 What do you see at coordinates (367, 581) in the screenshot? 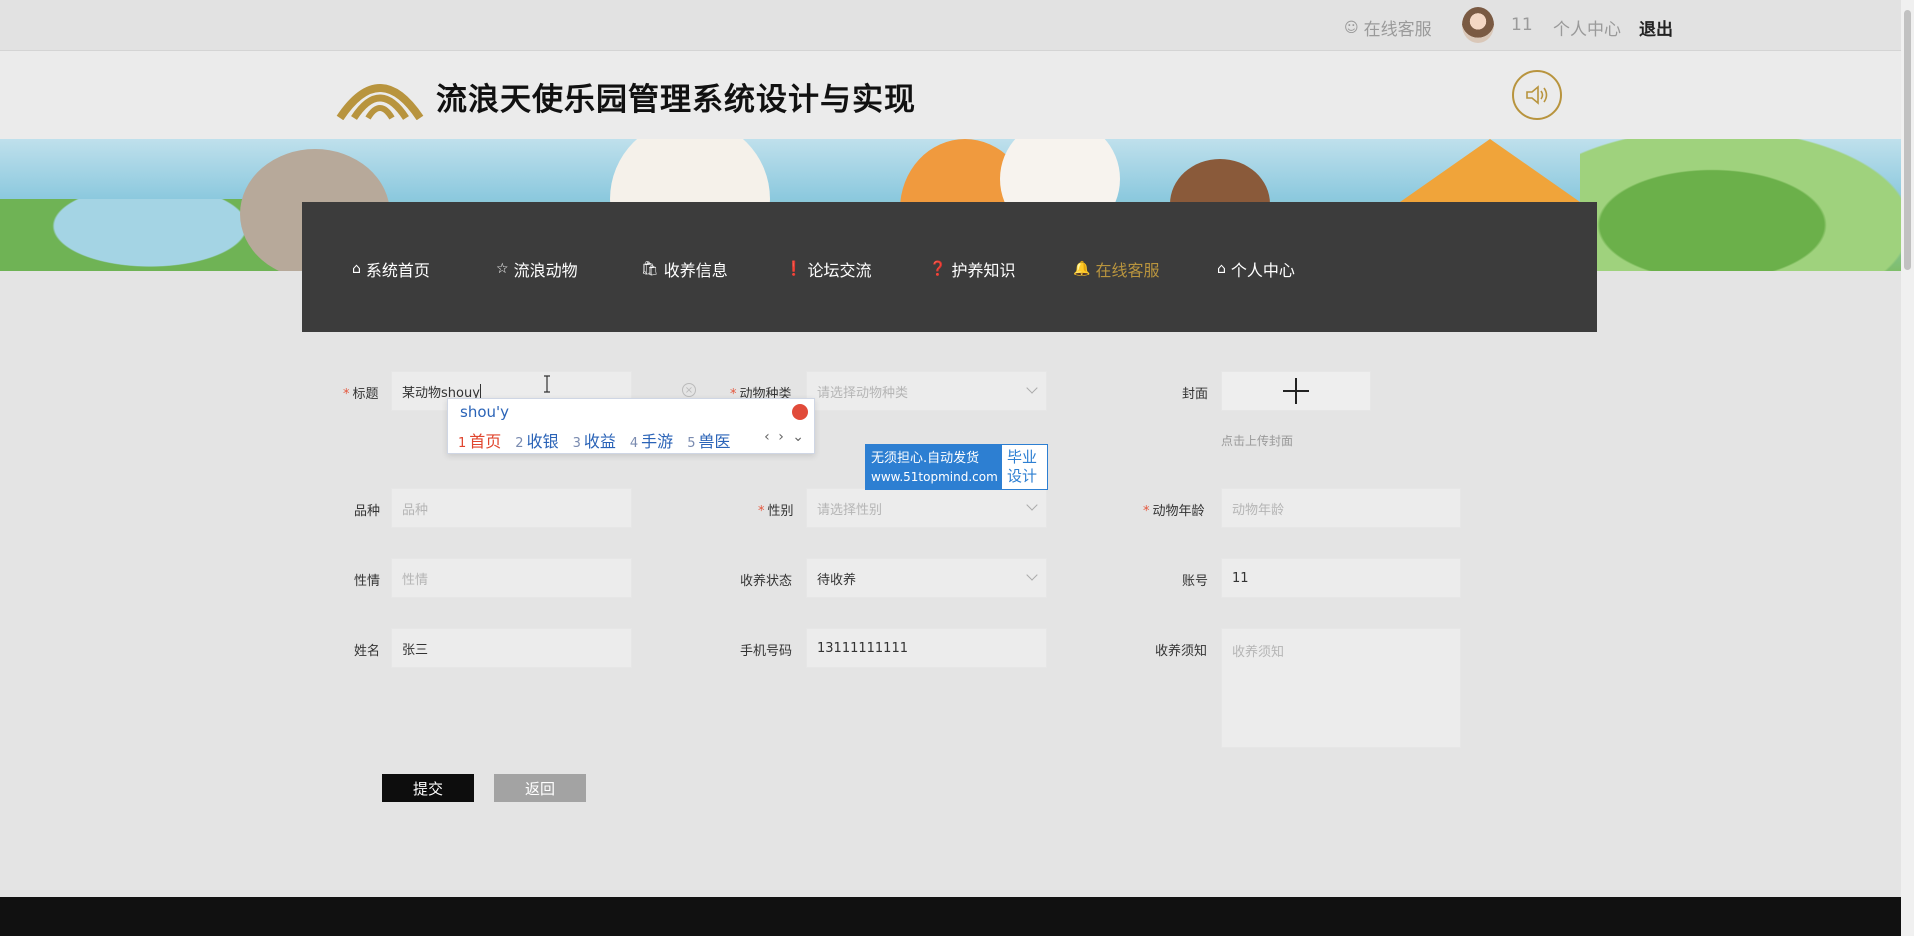
I see `temper-label: 性情` at bounding box center [367, 581].